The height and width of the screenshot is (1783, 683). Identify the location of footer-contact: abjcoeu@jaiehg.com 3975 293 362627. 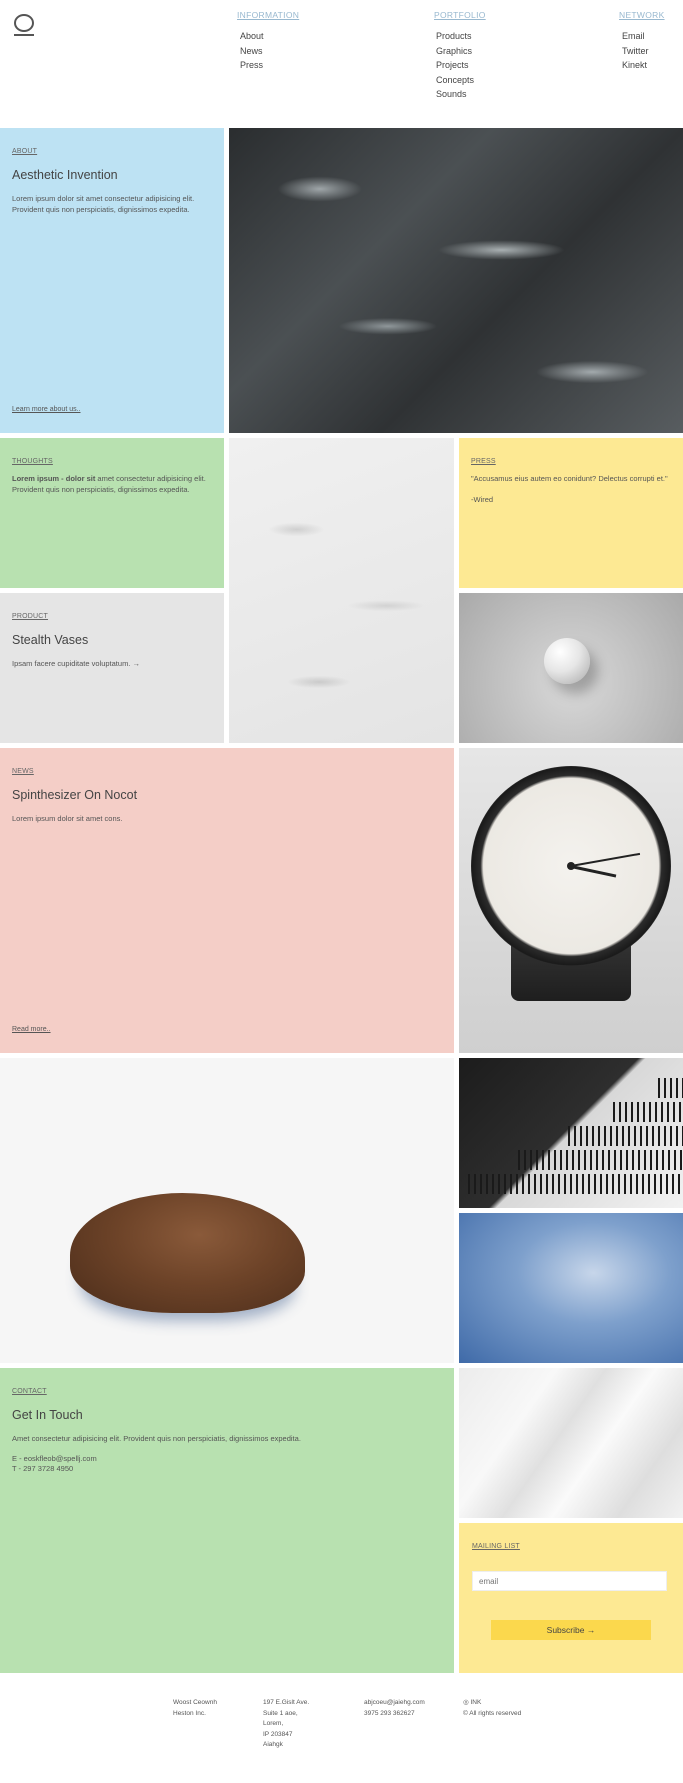
(394, 1708).